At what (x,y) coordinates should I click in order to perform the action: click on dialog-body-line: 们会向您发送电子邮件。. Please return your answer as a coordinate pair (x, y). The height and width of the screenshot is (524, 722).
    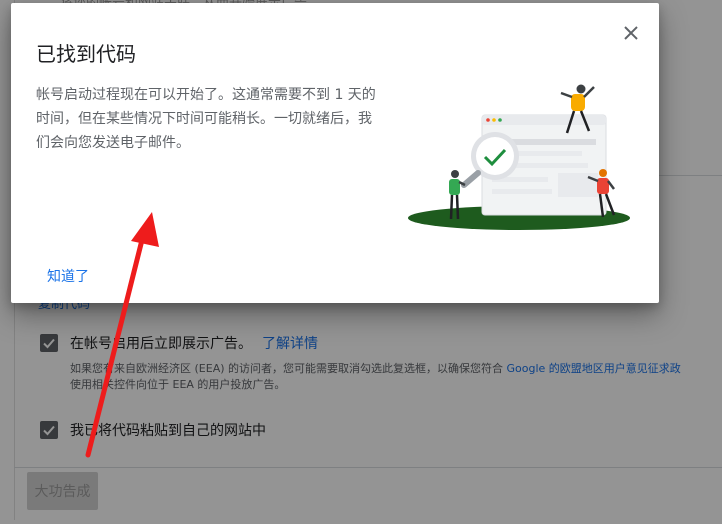
    Looking at the image, I should click on (113, 143).